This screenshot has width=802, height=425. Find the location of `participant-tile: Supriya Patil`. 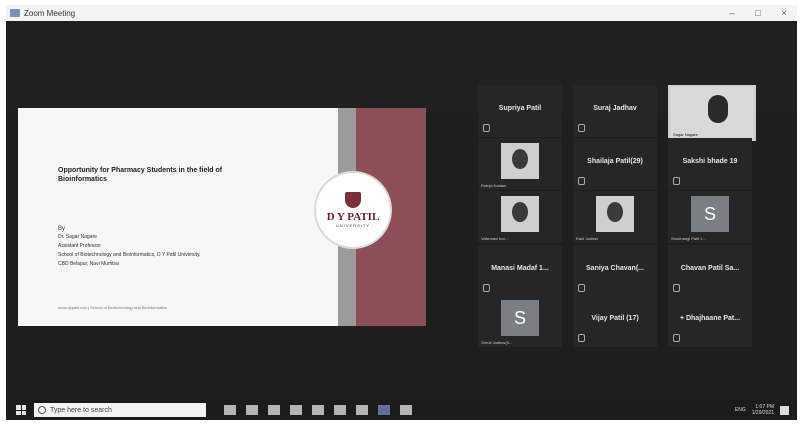

participant-tile: Supriya Patil is located at coordinates (520, 111).